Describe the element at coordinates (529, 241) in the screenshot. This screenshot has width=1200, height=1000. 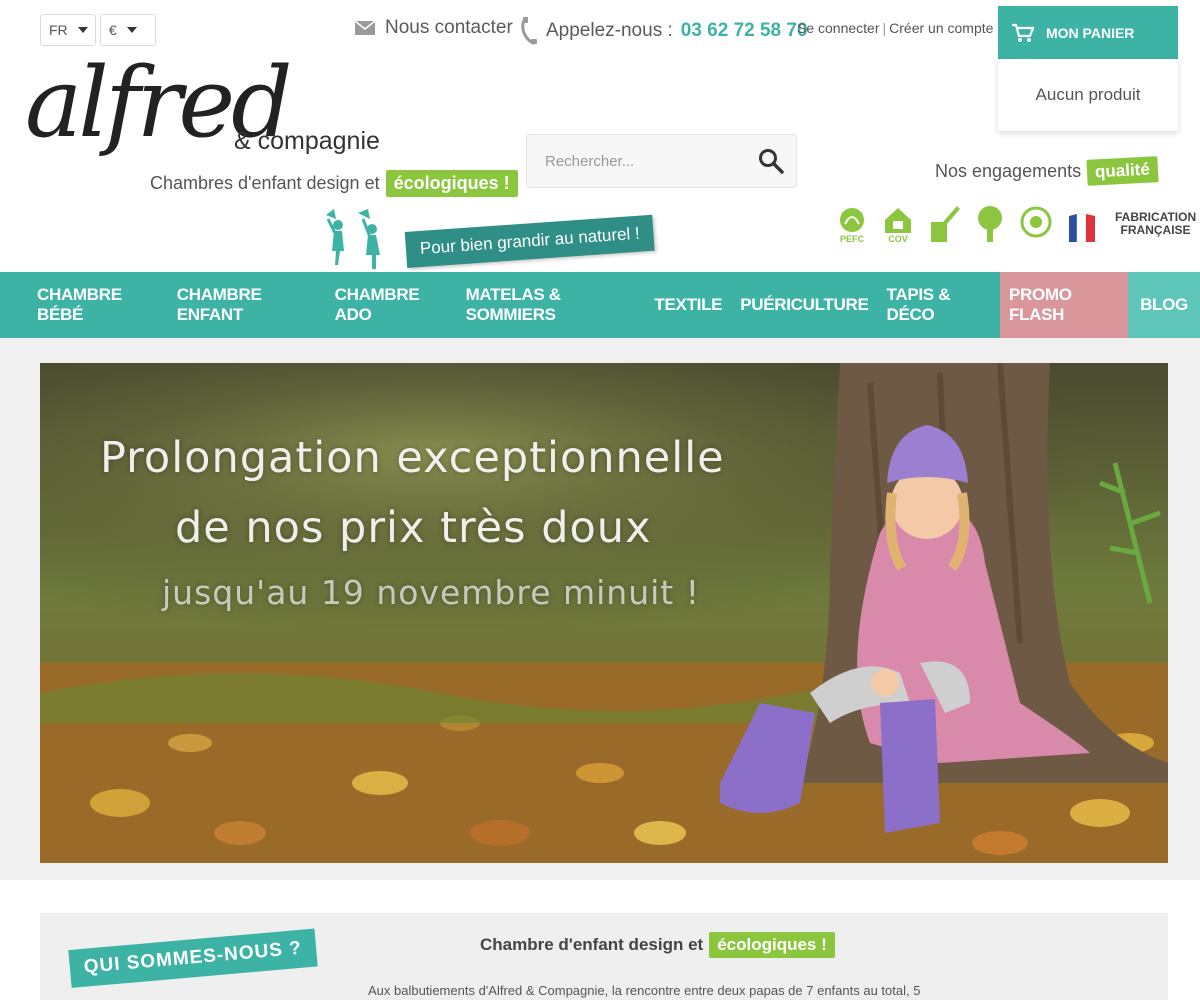
I see `slogan-banner: Pour bien grandir au naturel !` at that location.